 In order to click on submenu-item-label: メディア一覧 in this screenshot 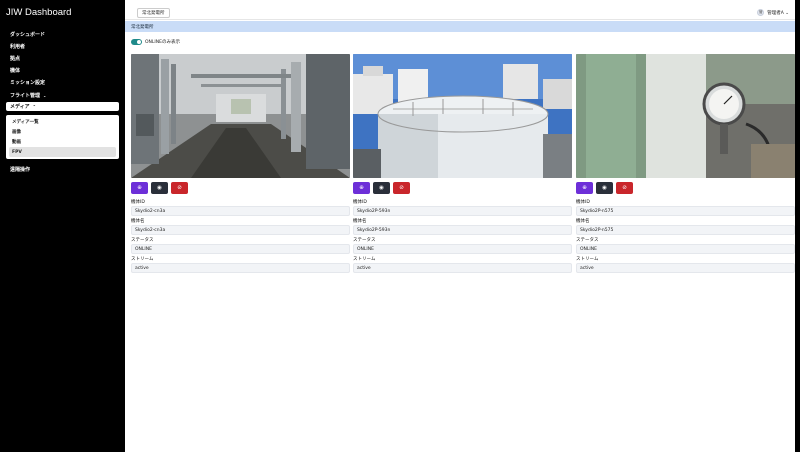, I will do `click(25, 123)`.